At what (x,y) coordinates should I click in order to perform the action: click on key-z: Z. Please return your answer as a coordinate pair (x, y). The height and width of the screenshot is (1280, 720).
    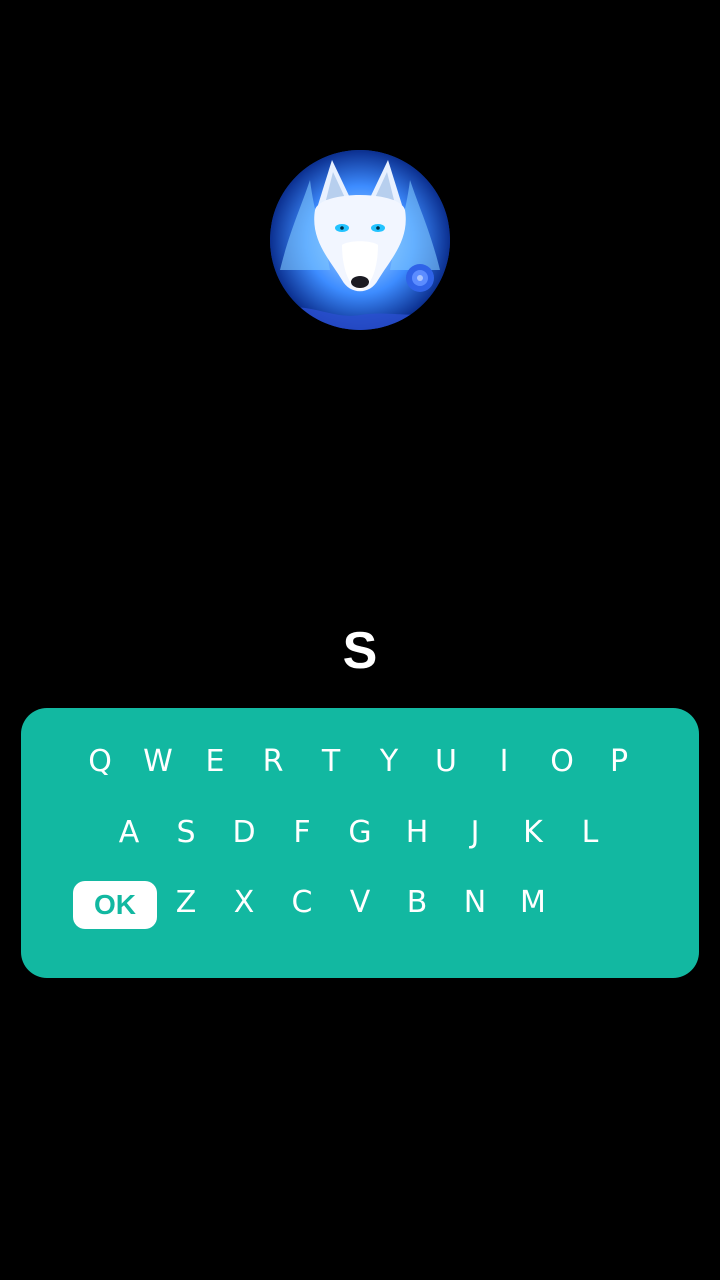
    Looking at the image, I should click on (186, 903).